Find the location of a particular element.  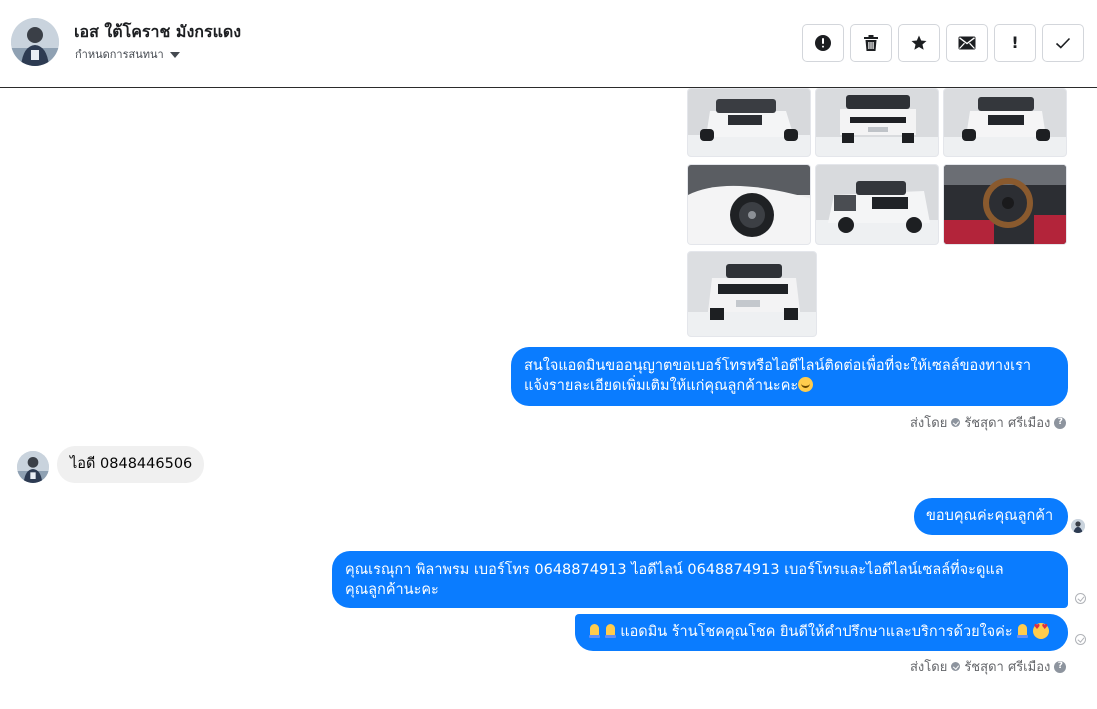

check-icon is located at coordinates (1063, 43).